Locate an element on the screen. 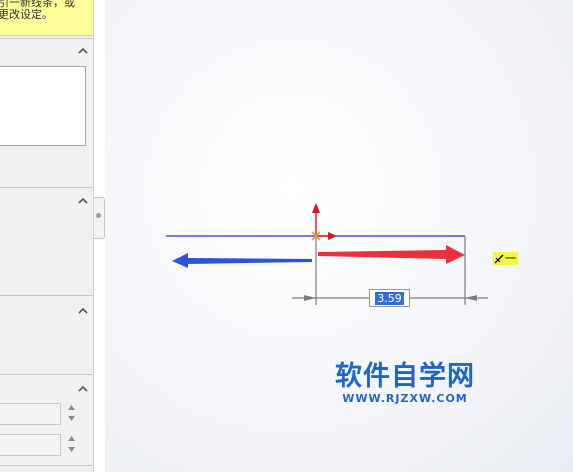  watermark: 软件自学网 WWW.RJZXW.COM is located at coordinates (405, 384).